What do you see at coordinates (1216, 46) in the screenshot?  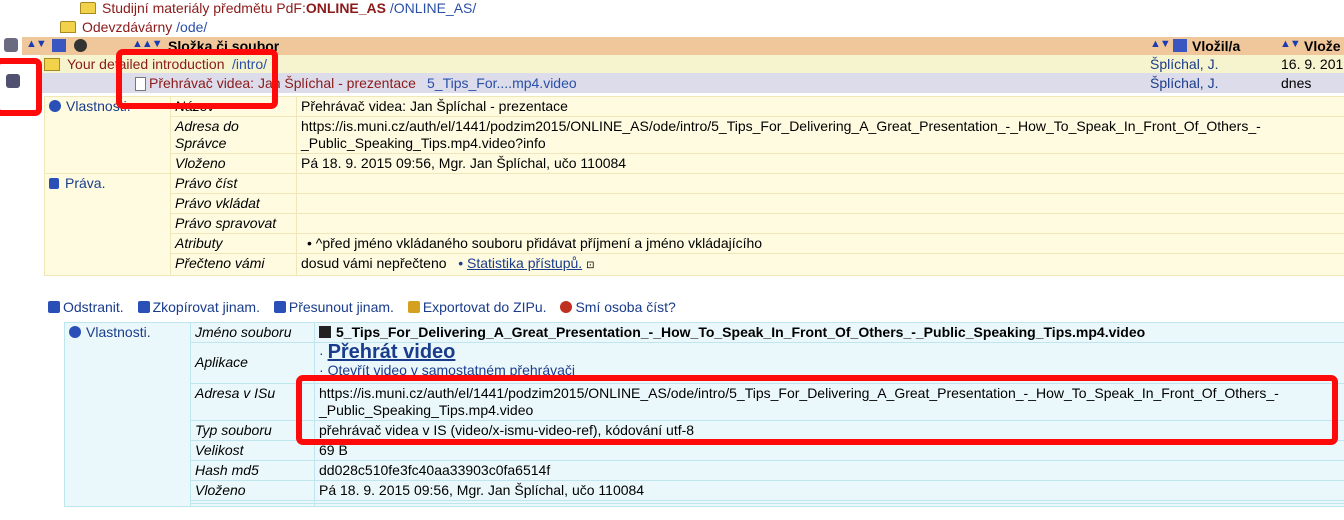 I see `author-column-header: Vložil/a` at bounding box center [1216, 46].